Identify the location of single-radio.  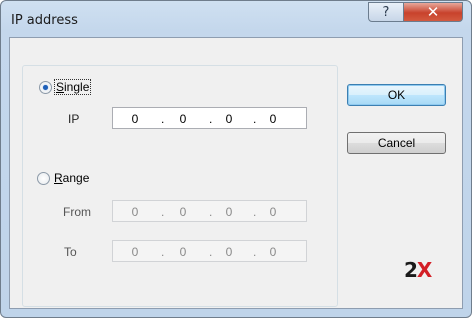
(45, 87).